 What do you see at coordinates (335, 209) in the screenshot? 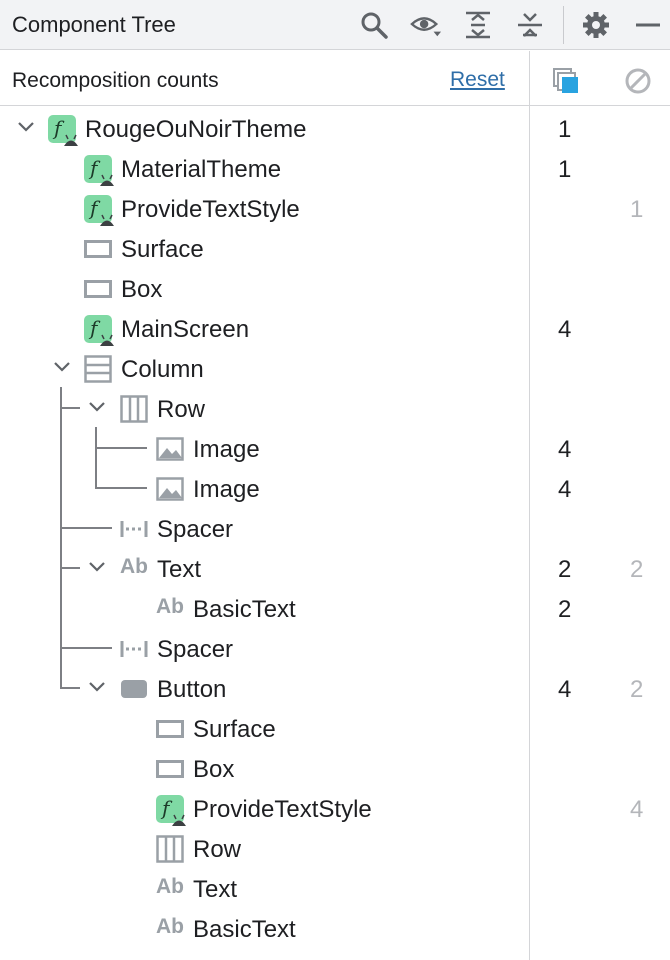
I see `tree-row-providetextstyle: f ProvideTextStyle 1` at bounding box center [335, 209].